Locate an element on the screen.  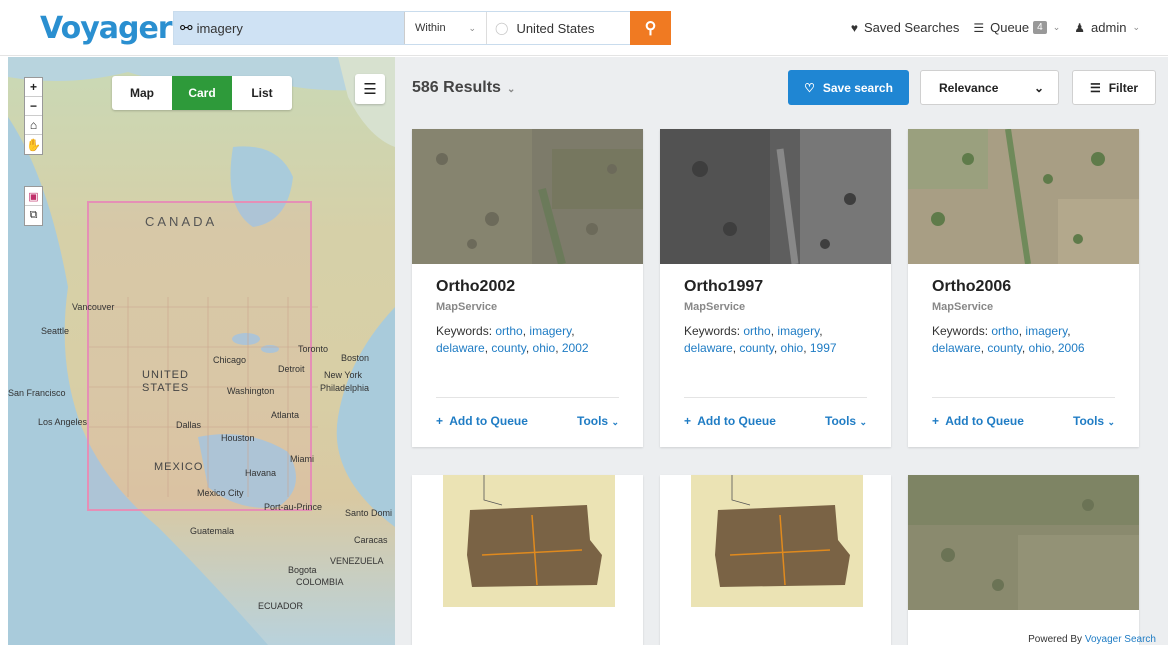
map-label-boston: Boston is located at coordinates (355, 358).